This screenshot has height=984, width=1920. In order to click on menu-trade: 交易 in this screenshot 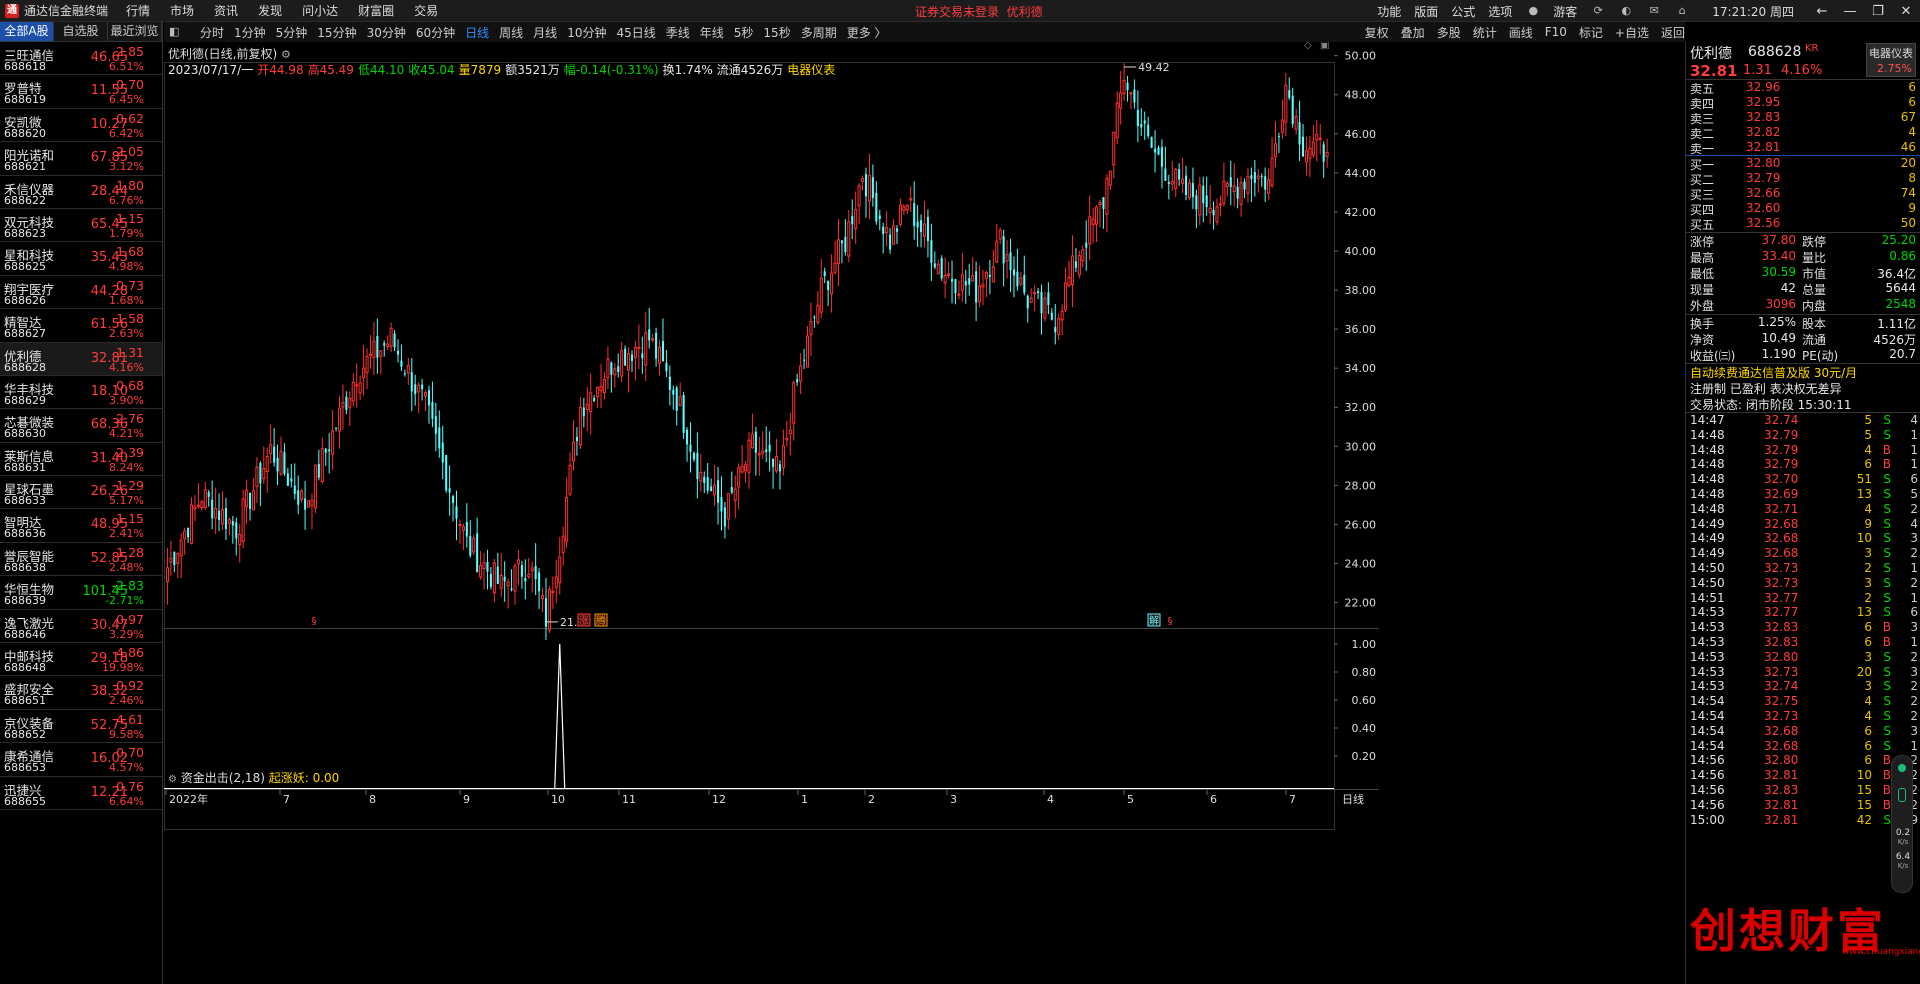, I will do `click(426, 10)`.